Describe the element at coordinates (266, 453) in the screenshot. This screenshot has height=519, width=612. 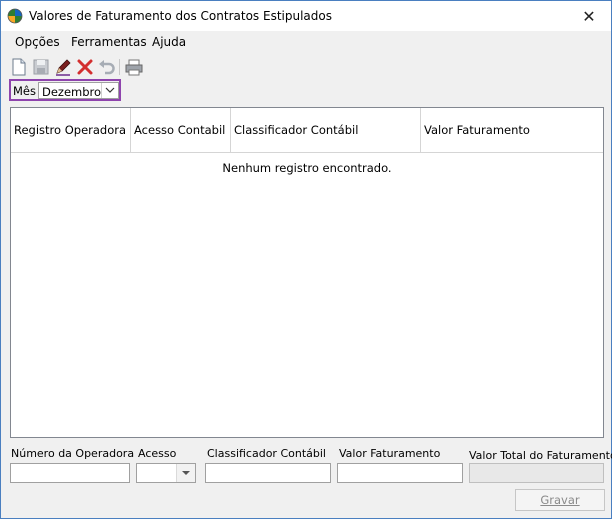
I see `classifier-label: Classificador Contábil` at that location.